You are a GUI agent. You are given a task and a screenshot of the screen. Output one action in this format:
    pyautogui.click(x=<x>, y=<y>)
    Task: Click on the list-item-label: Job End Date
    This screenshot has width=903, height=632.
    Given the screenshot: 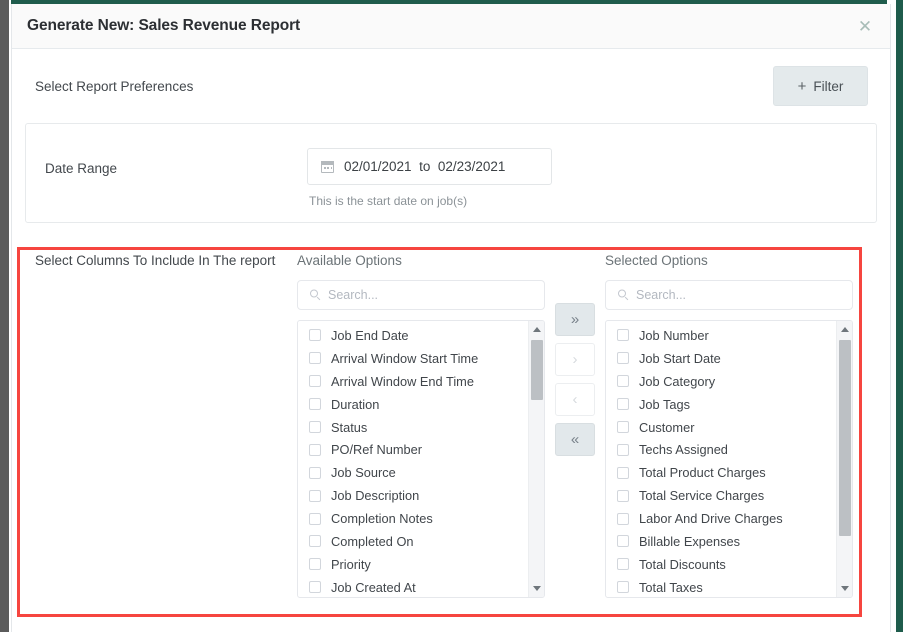 What is the action you would take?
    pyautogui.click(x=370, y=335)
    